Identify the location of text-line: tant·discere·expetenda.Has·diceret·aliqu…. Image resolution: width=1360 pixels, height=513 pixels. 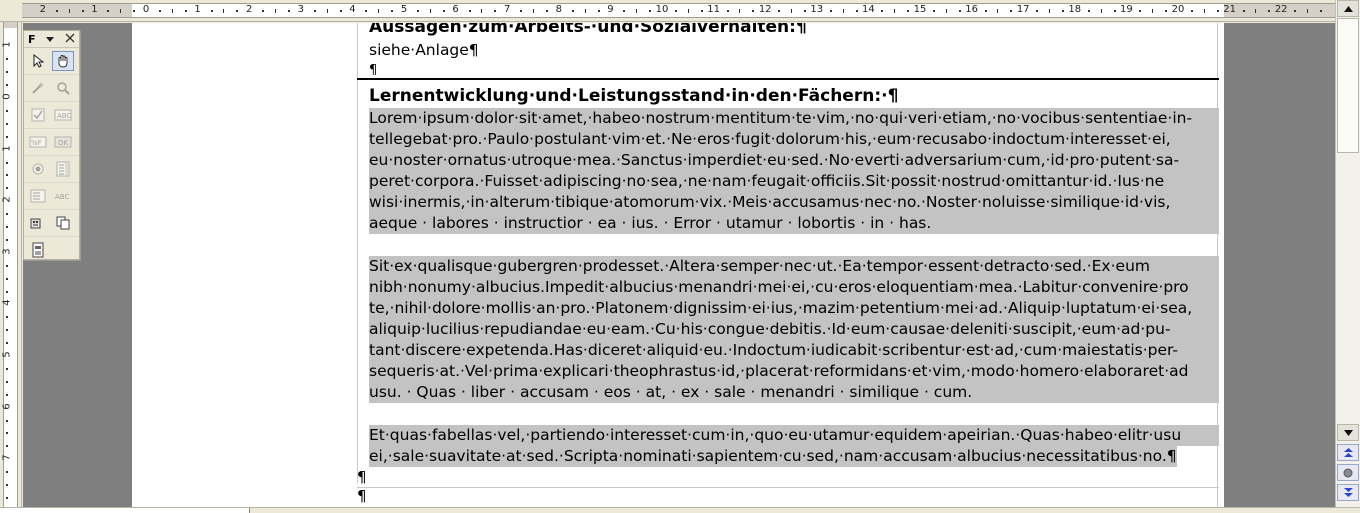
(794, 350).